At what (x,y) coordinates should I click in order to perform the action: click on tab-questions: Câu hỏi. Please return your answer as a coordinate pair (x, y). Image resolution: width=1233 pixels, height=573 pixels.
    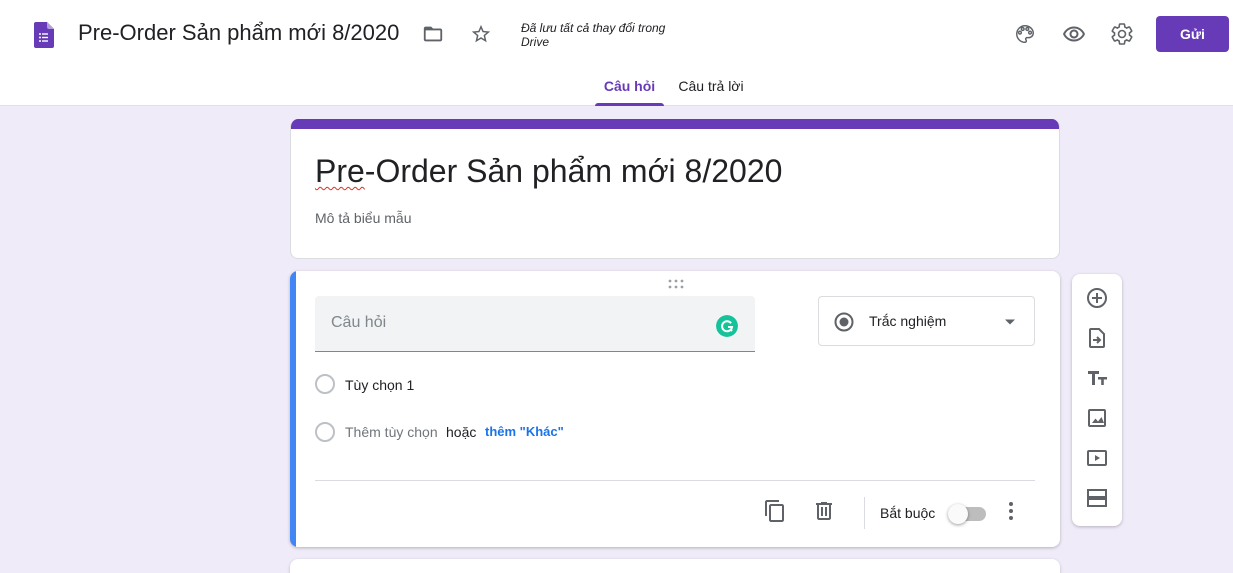
    Looking at the image, I should click on (629, 92).